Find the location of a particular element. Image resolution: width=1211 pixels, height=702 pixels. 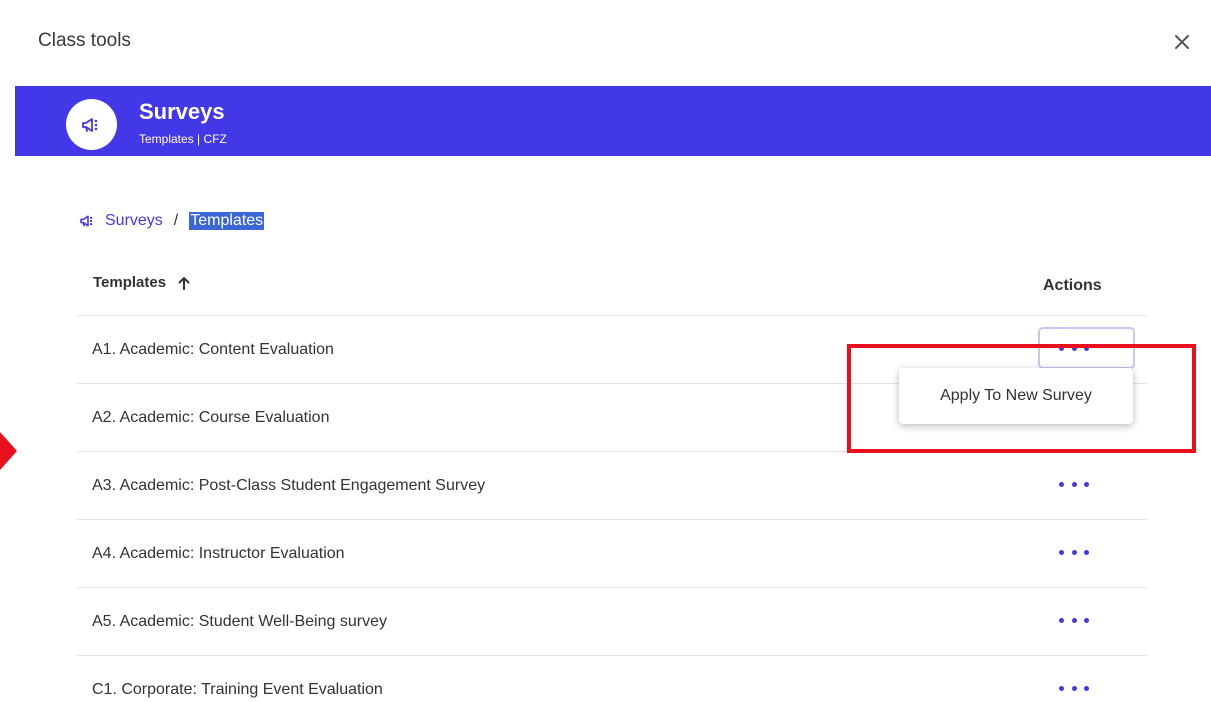

close-icon is located at coordinates (1182, 42).